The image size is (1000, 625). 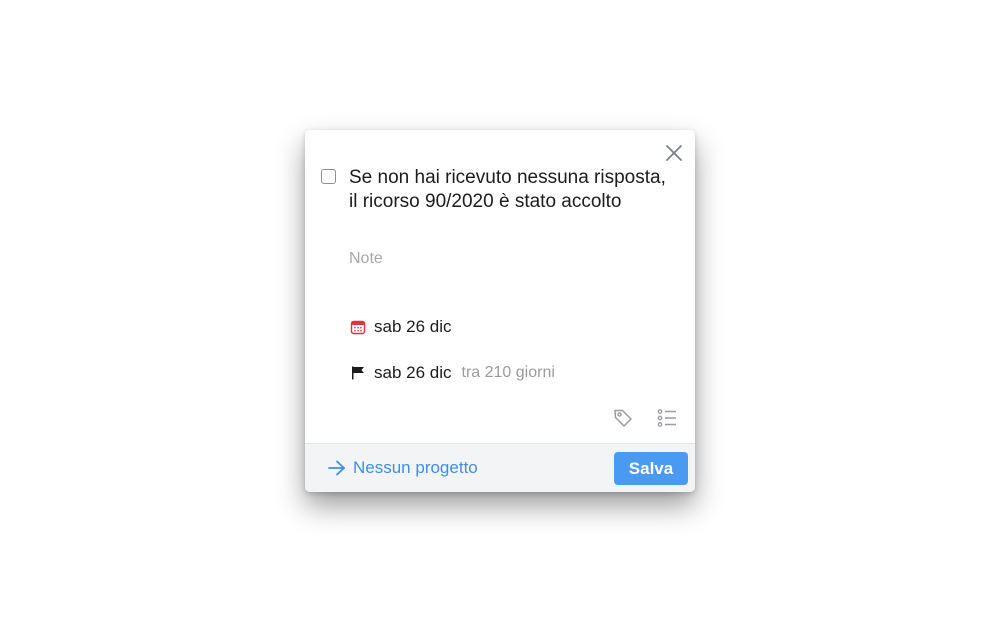 I want to click on arrow-right-icon, so click(x=337, y=468).